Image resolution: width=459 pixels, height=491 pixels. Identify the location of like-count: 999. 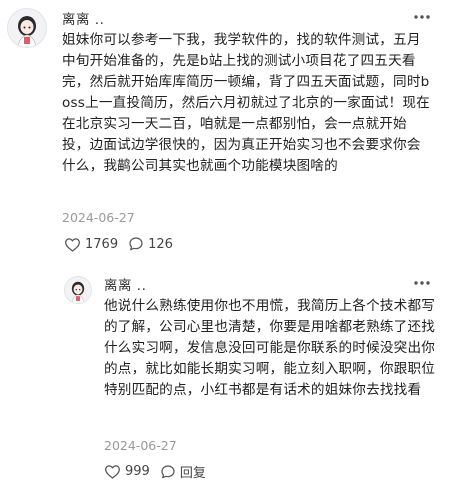
(137, 471).